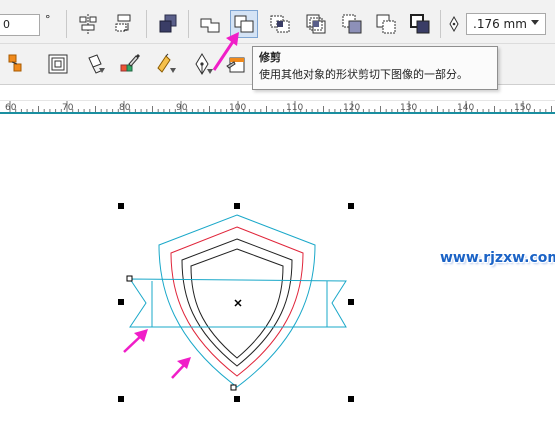 The width and height of the screenshot is (555, 428). I want to click on intersect-icon, so click(280, 24).